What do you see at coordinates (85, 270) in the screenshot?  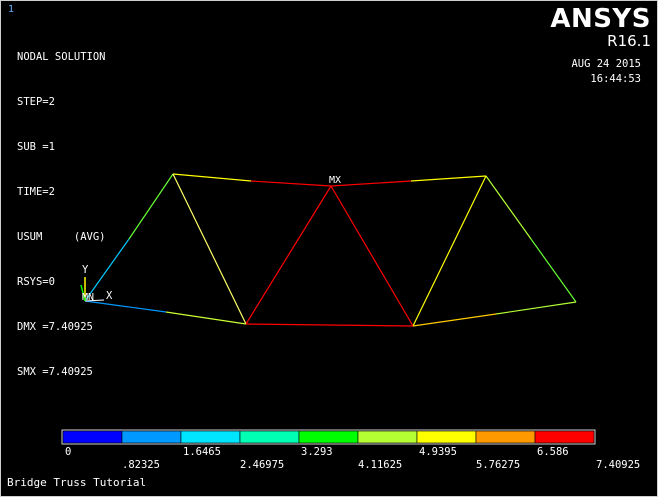 I see `triad-label-y: Y` at bounding box center [85, 270].